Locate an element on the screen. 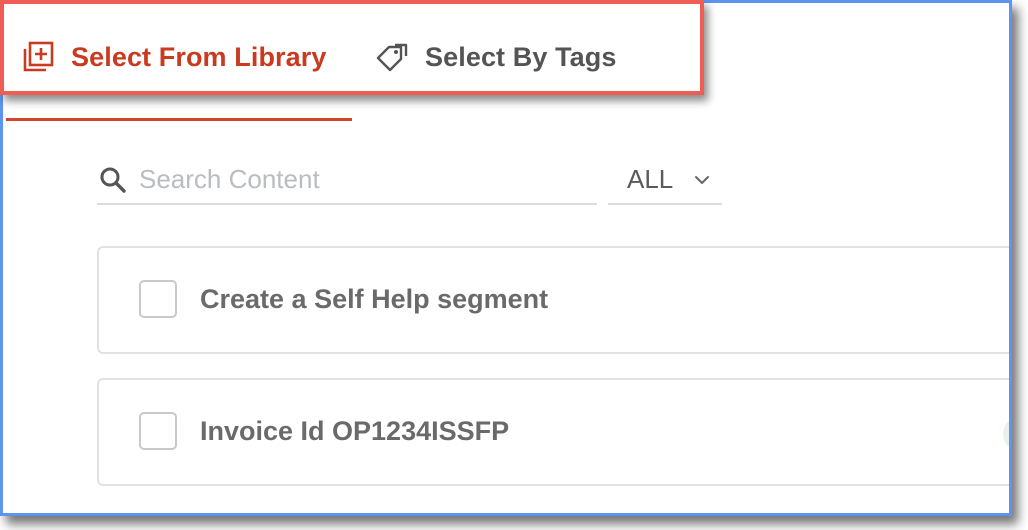 Image resolution: width=1028 pixels, height=530 pixels. chevron-down-icon is located at coordinates (702, 180).